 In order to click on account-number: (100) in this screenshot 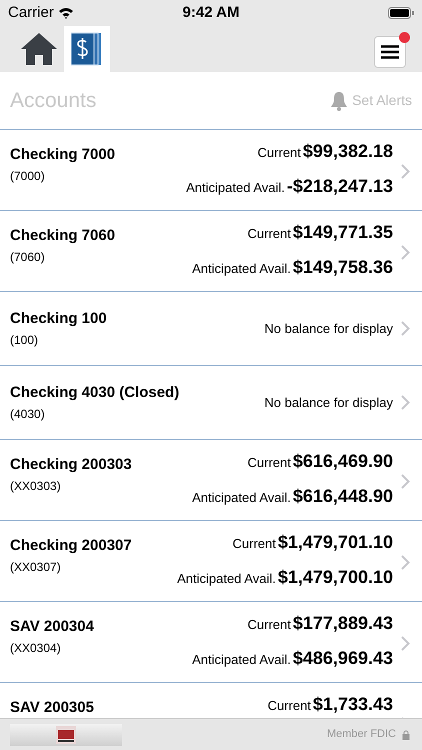, I will do `click(25, 340)`.